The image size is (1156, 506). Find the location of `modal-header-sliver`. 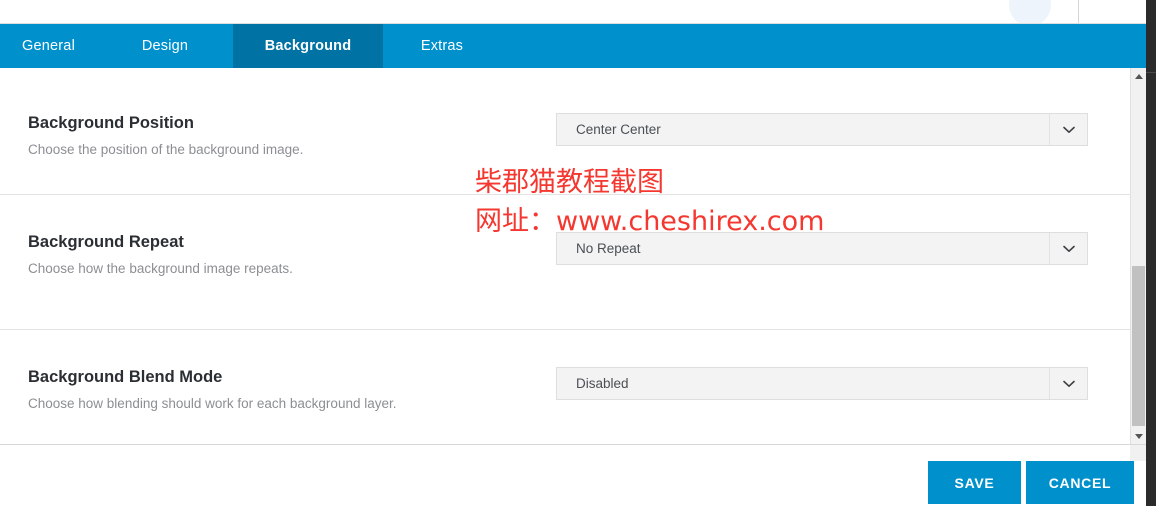

modal-header-sliver is located at coordinates (573, 12).